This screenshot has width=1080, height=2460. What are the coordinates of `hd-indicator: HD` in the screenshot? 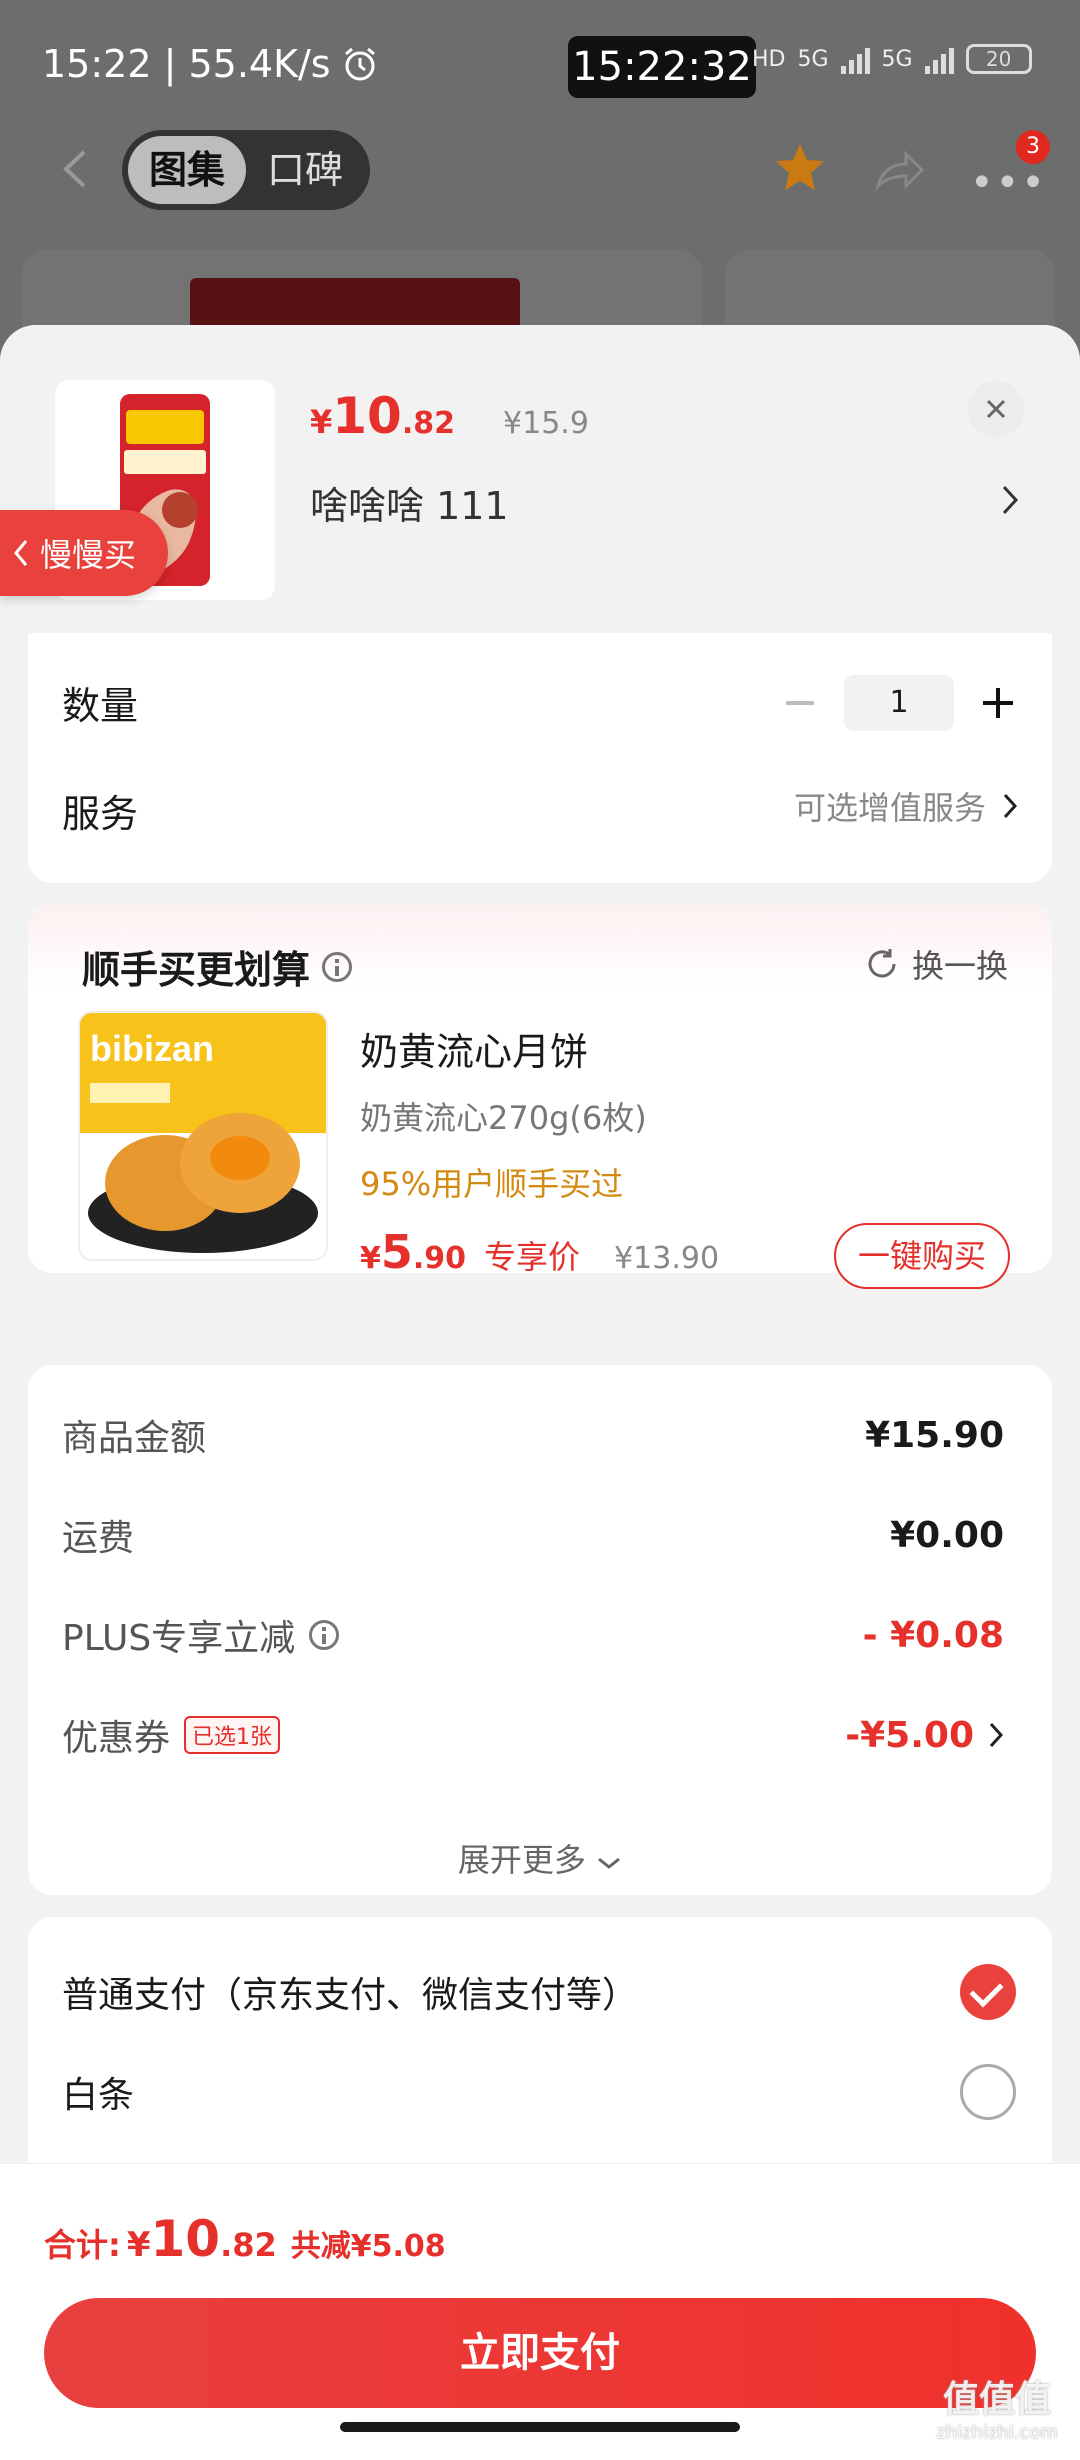 It's located at (769, 59).